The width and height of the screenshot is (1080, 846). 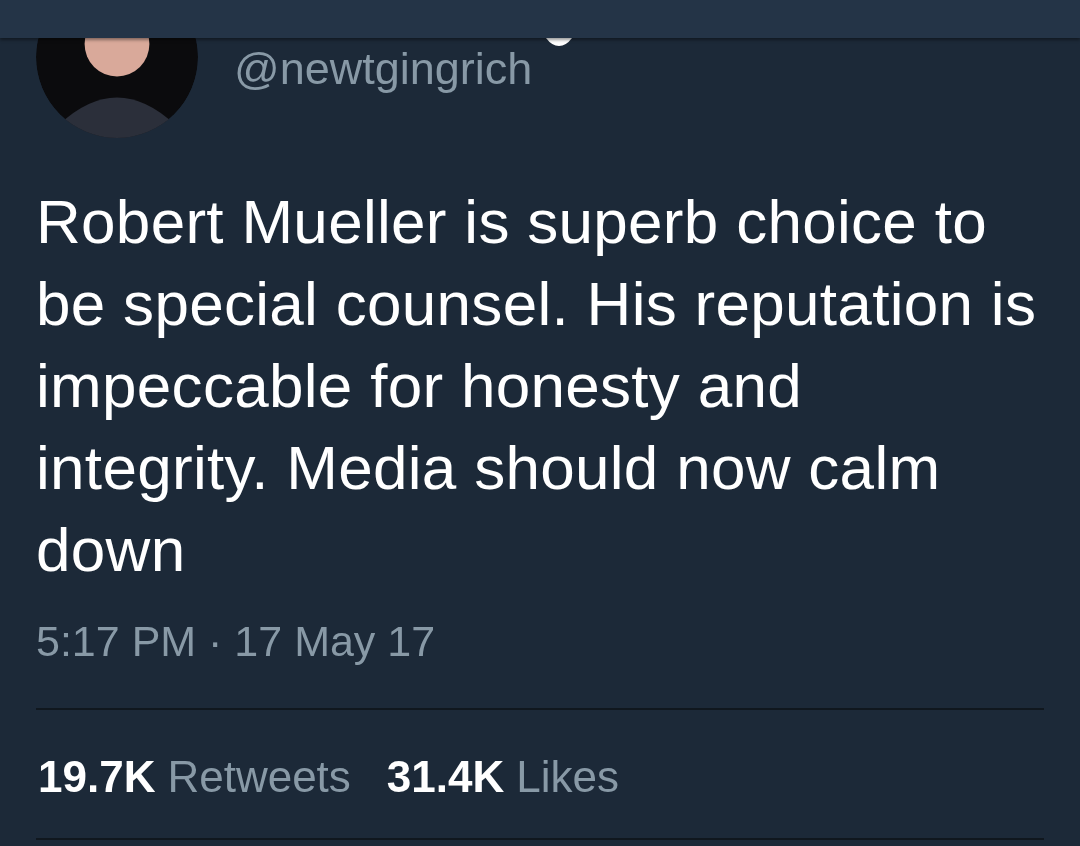 What do you see at coordinates (445, 777) in the screenshot?
I see `stat-count: 31.4K` at bounding box center [445, 777].